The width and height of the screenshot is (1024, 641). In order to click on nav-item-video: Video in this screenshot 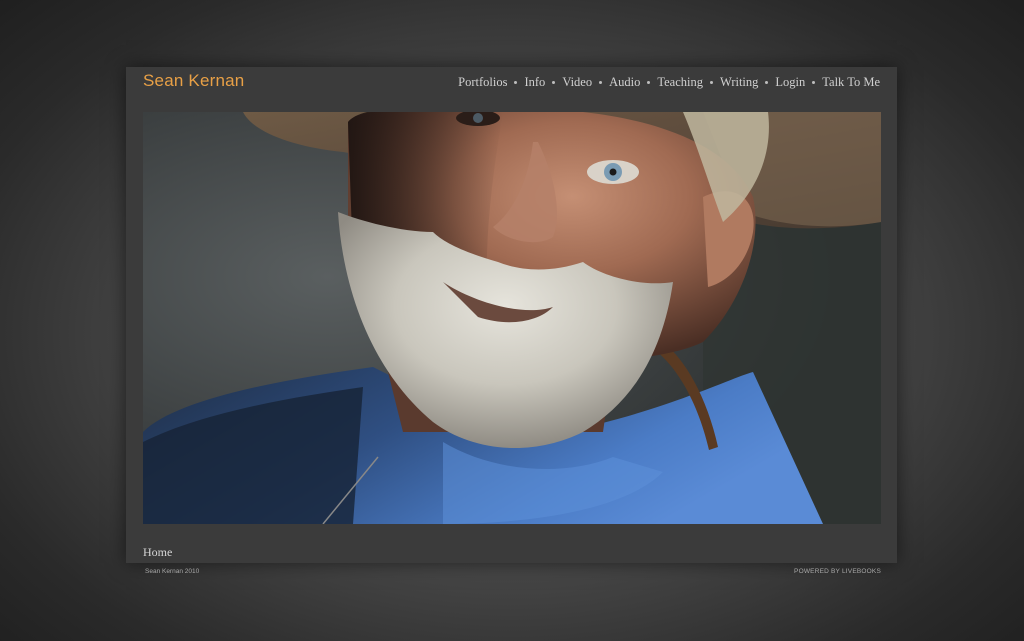, I will do `click(577, 82)`.